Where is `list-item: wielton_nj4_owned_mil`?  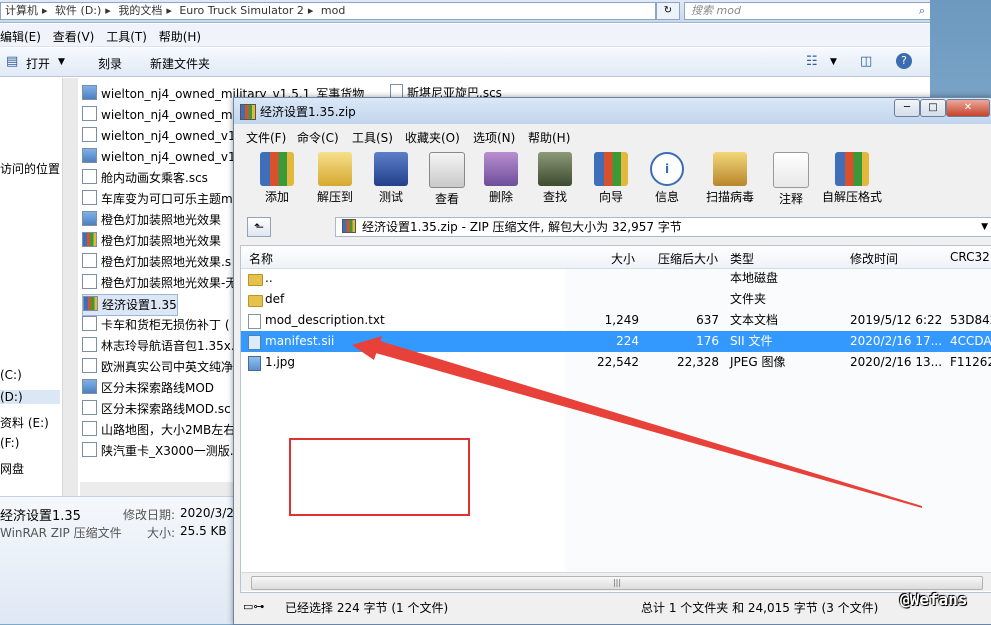
list-item: wielton_nj4_owned_mil is located at coordinates (160, 115).